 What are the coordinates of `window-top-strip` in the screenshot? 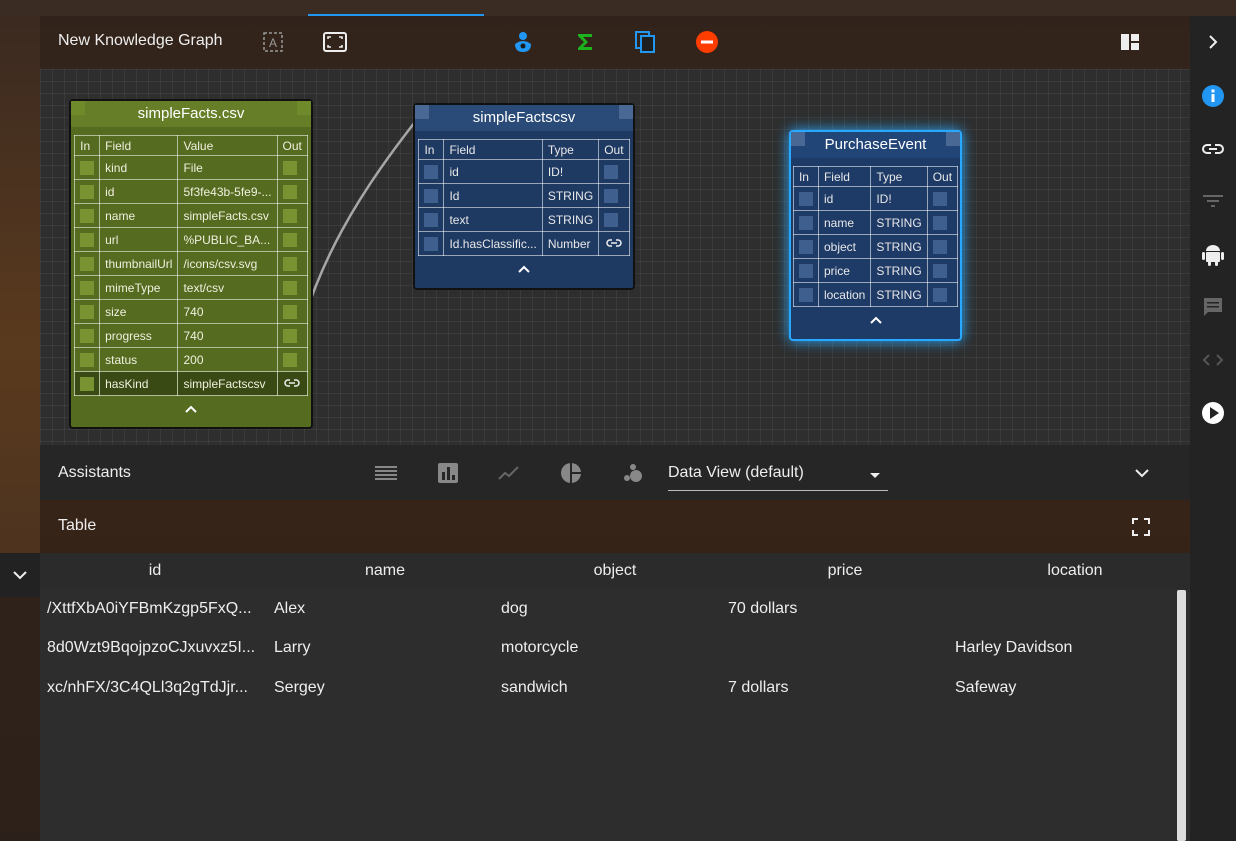 It's located at (618, 8).